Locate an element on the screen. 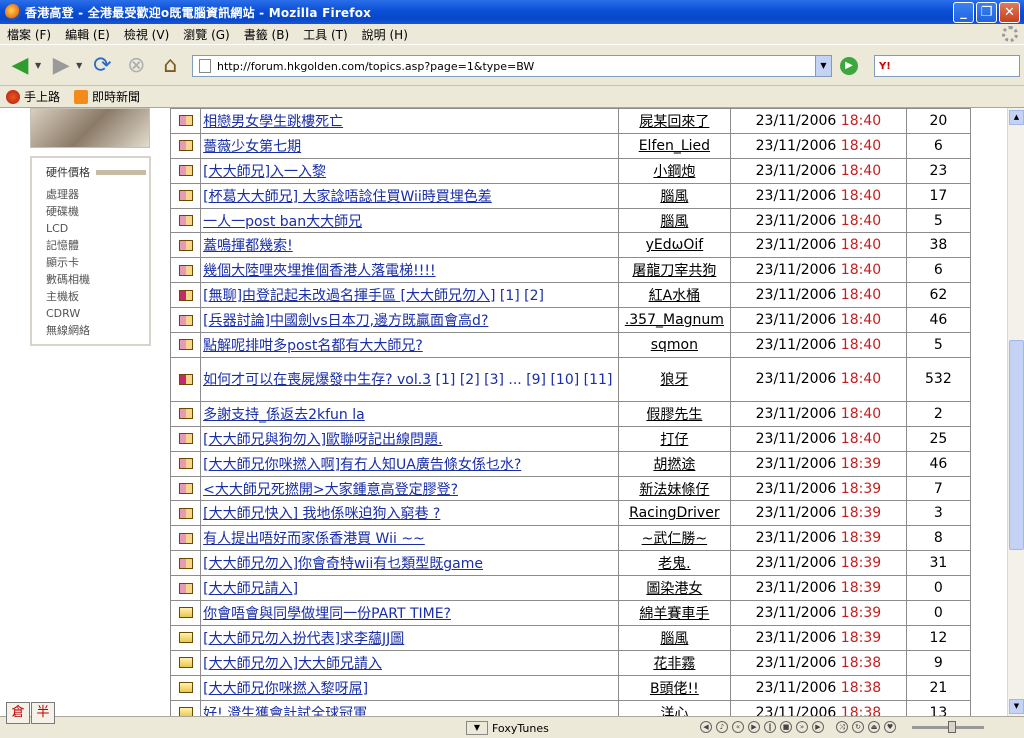  back-dropdown-icon: ▼ is located at coordinates (38, 65).